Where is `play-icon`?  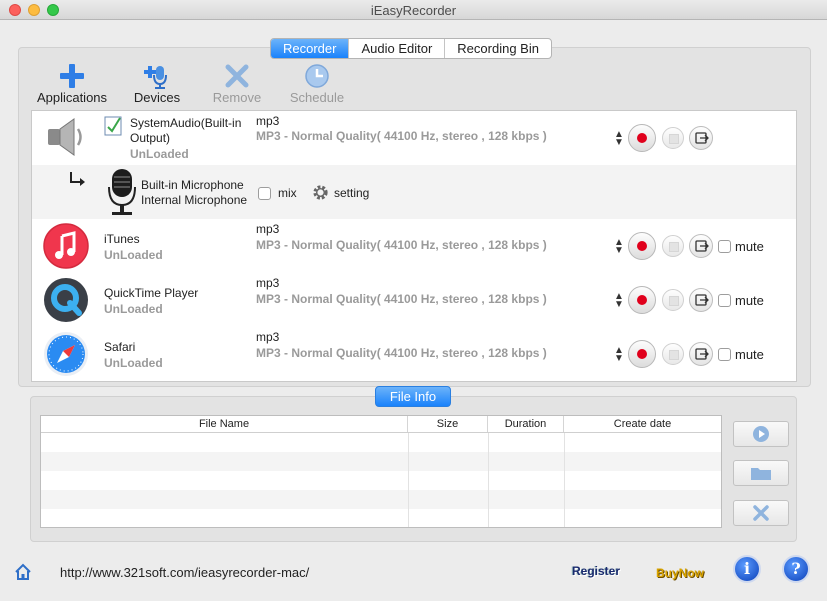
play-icon is located at coordinates (761, 434).